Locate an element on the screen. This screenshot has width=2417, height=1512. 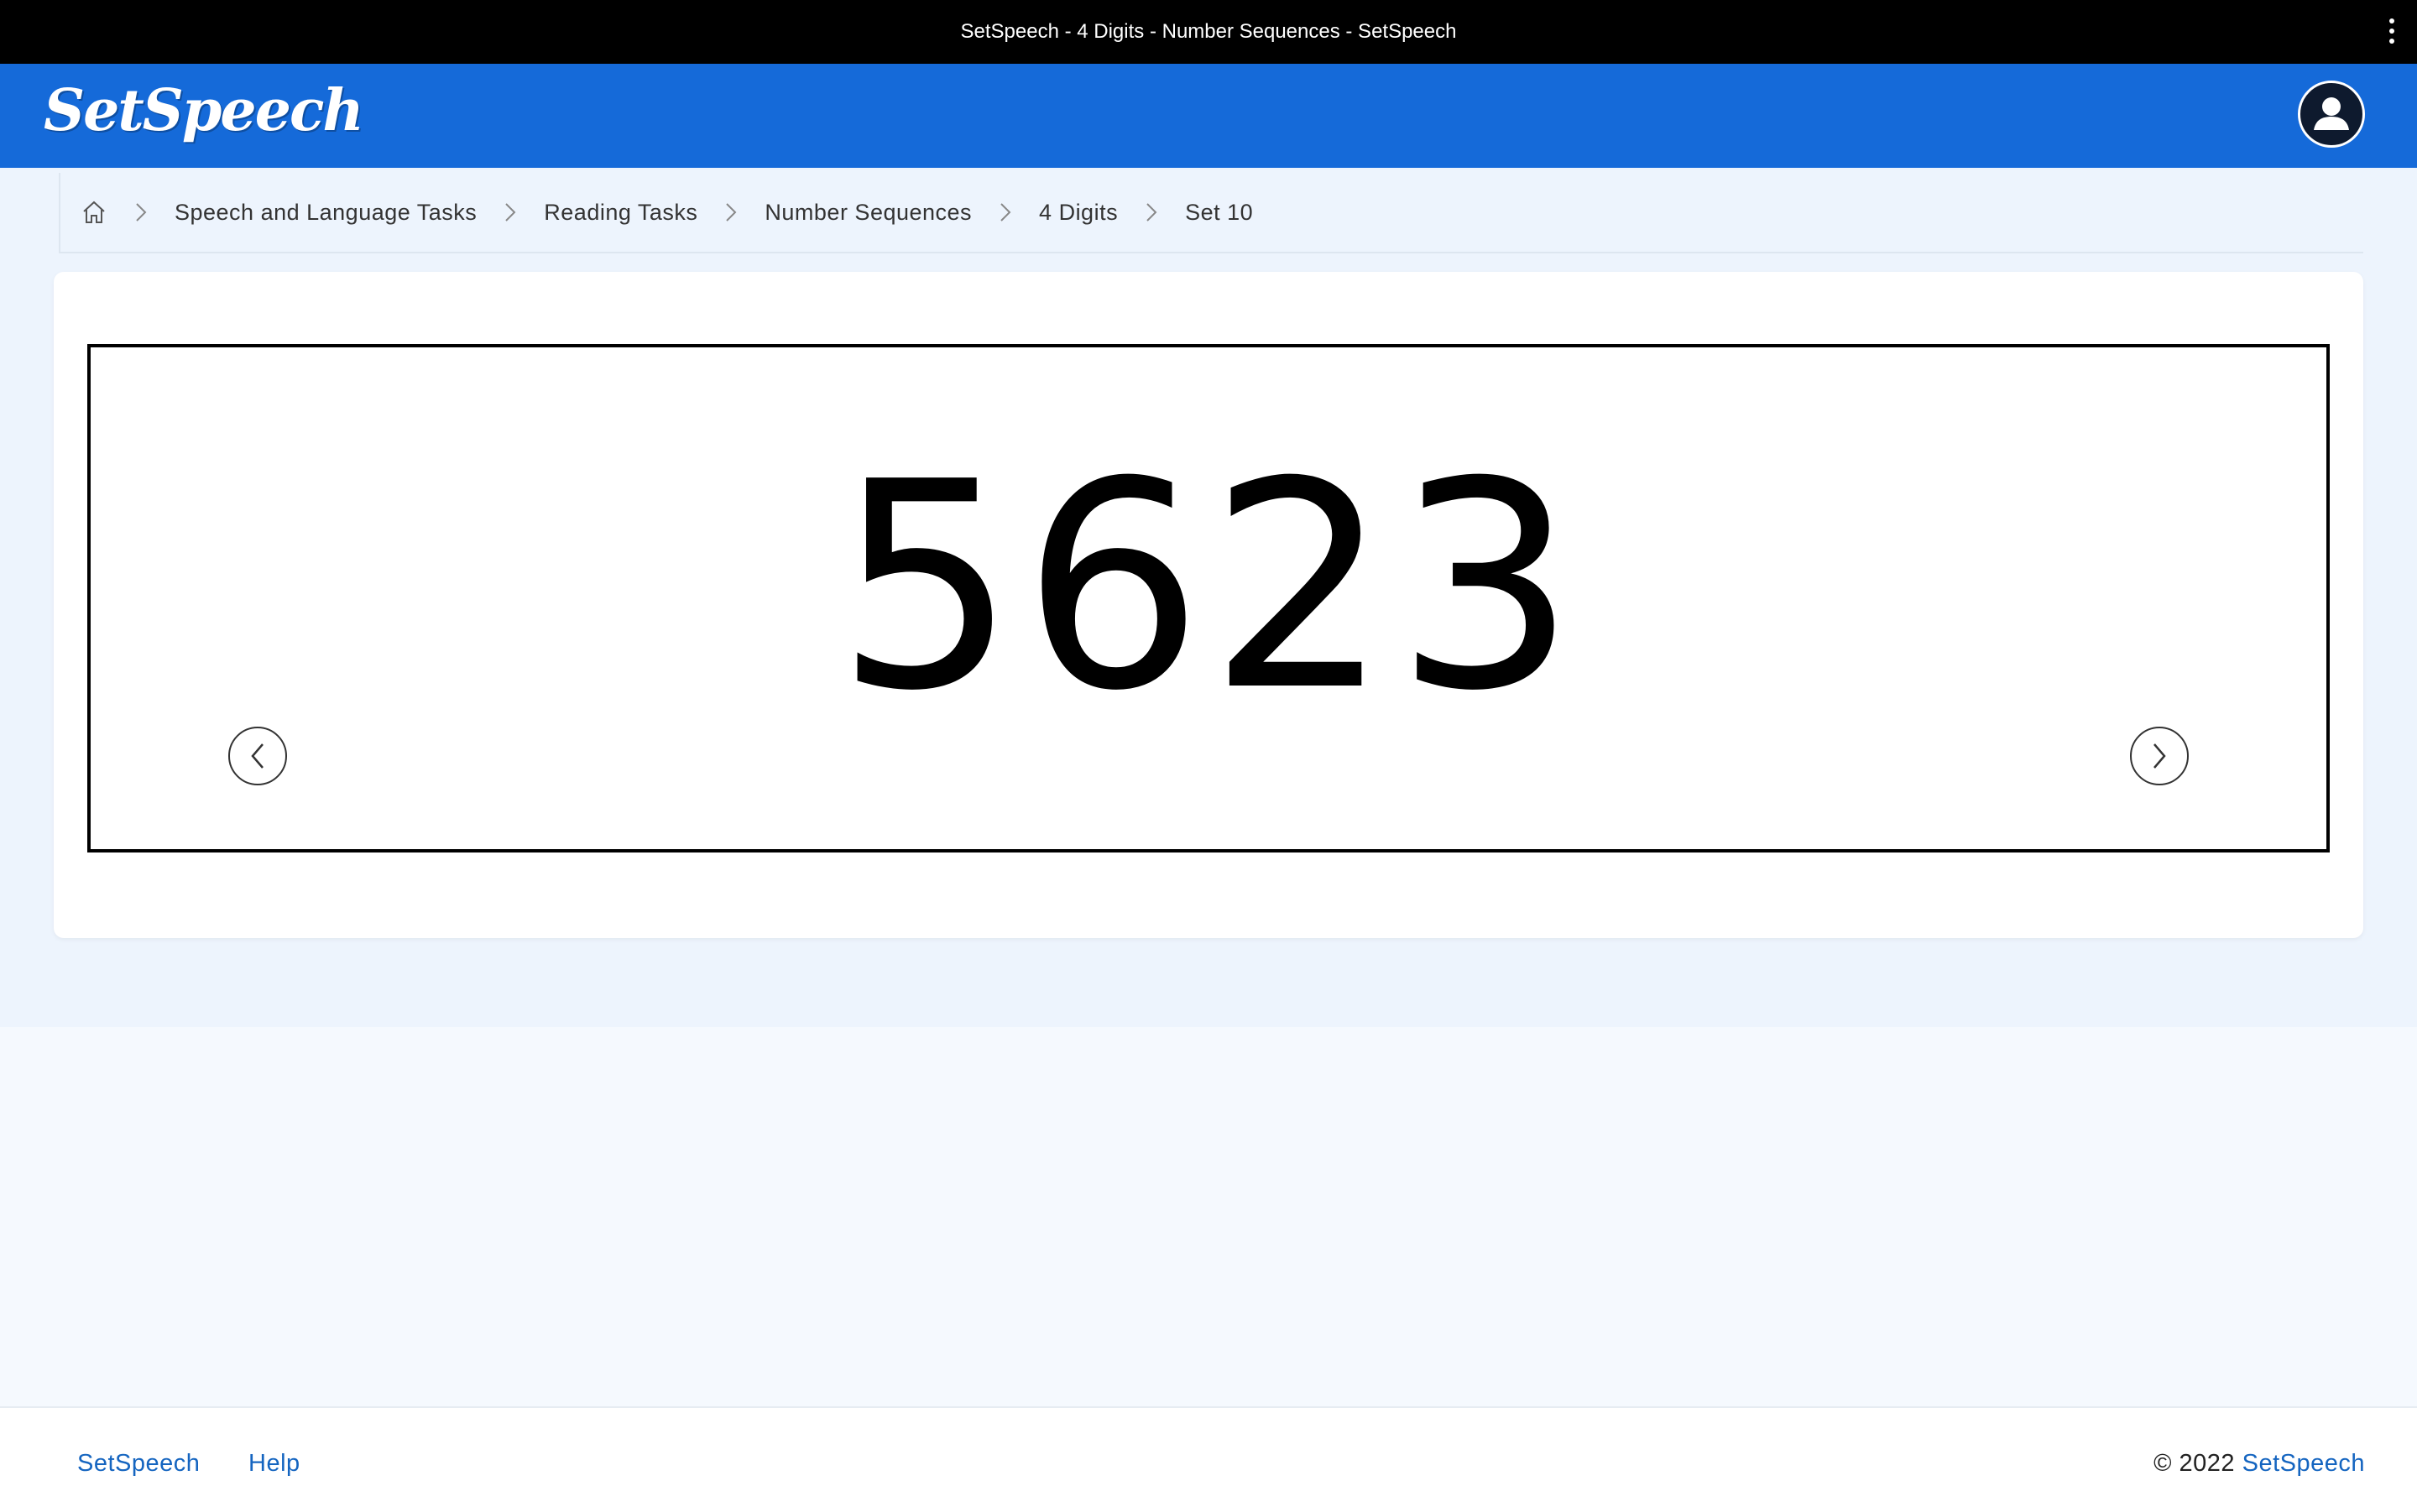
more-vertical-icon is located at coordinates (2391, 31).